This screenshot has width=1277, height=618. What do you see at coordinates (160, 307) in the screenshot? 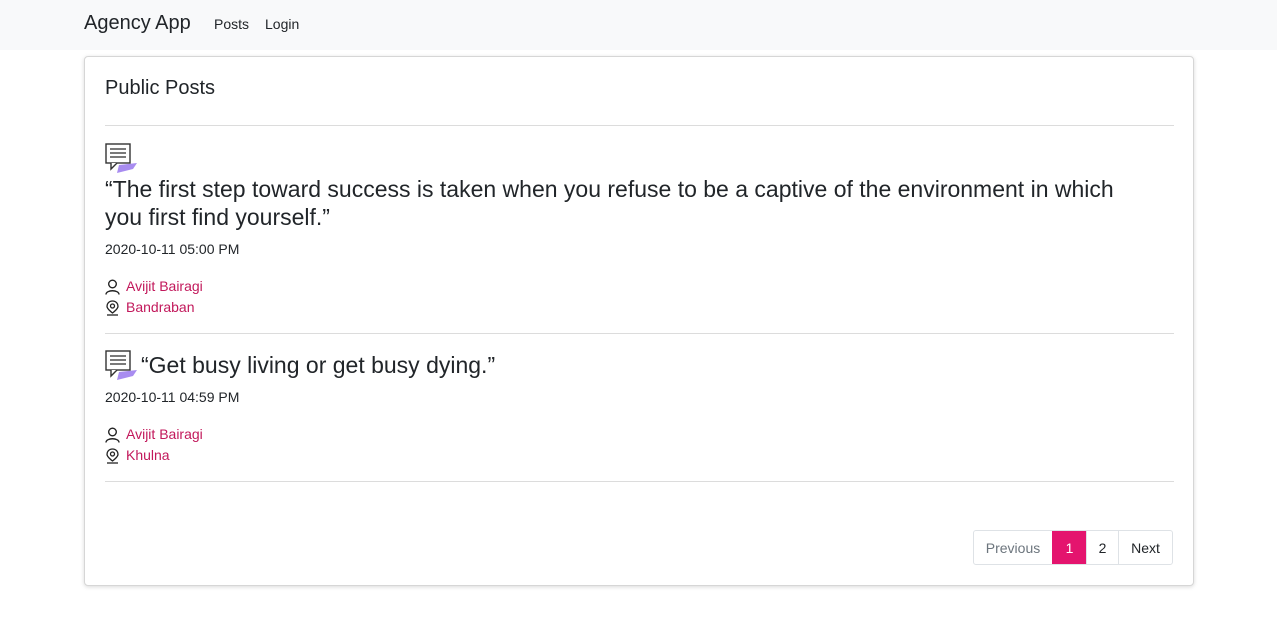
I see `post-location: Bandraban` at bounding box center [160, 307].